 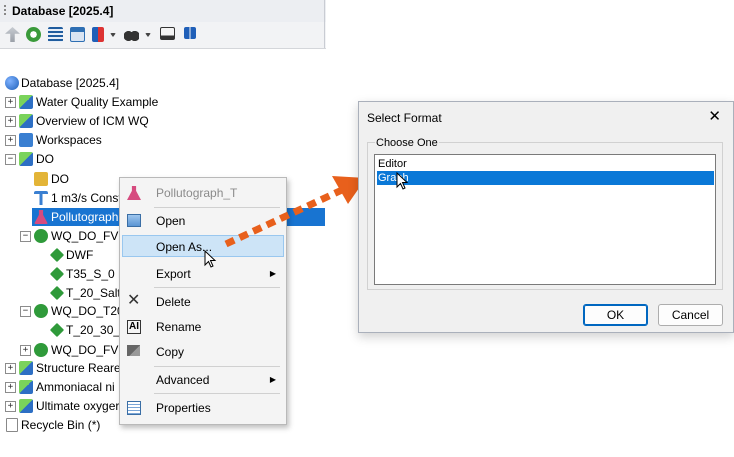 What do you see at coordinates (615, 315) in the screenshot?
I see `ok-button: OK` at bounding box center [615, 315].